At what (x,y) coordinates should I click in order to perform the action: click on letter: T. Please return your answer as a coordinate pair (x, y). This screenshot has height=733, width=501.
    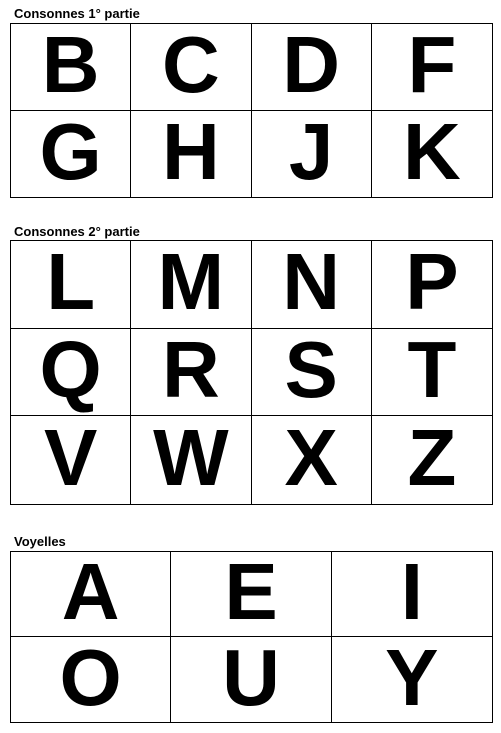
    Looking at the image, I should click on (432, 371).